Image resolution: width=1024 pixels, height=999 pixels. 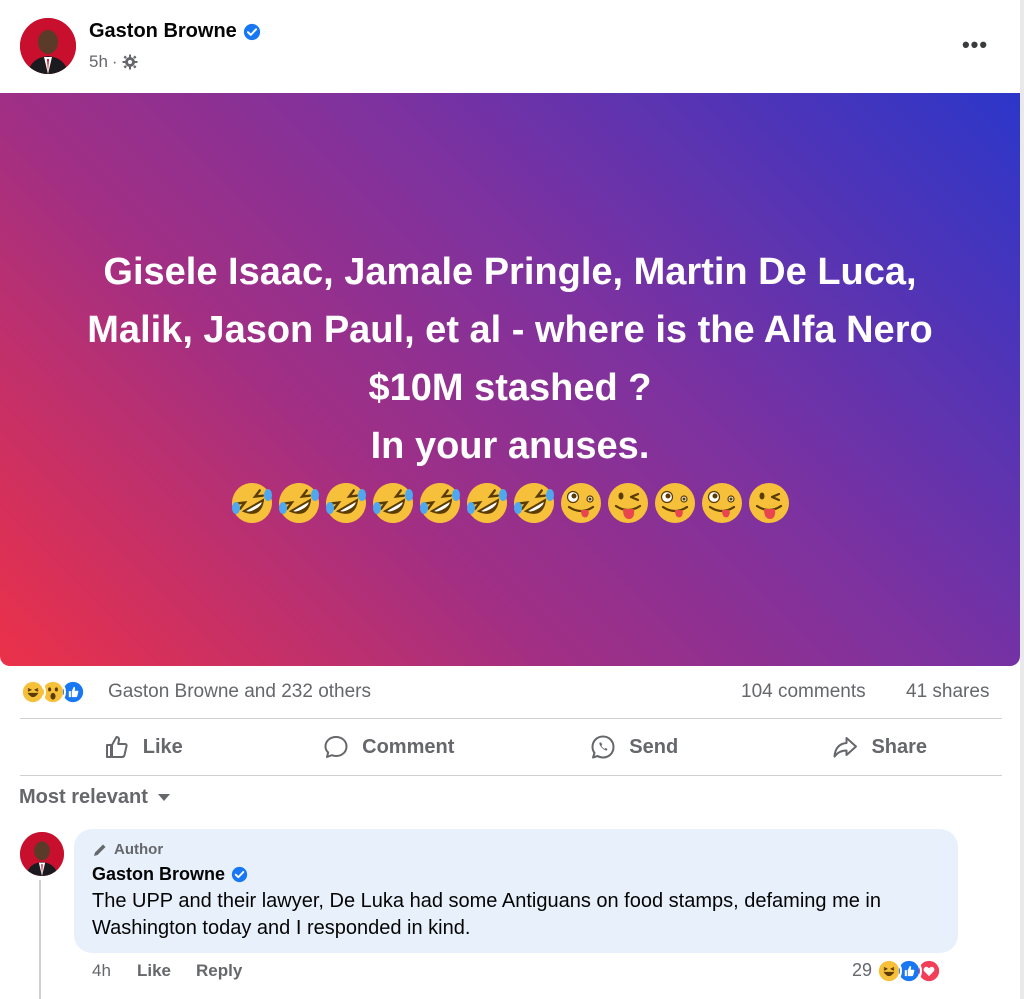 What do you see at coordinates (603, 747) in the screenshot?
I see `whatsapp-icon` at bounding box center [603, 747].